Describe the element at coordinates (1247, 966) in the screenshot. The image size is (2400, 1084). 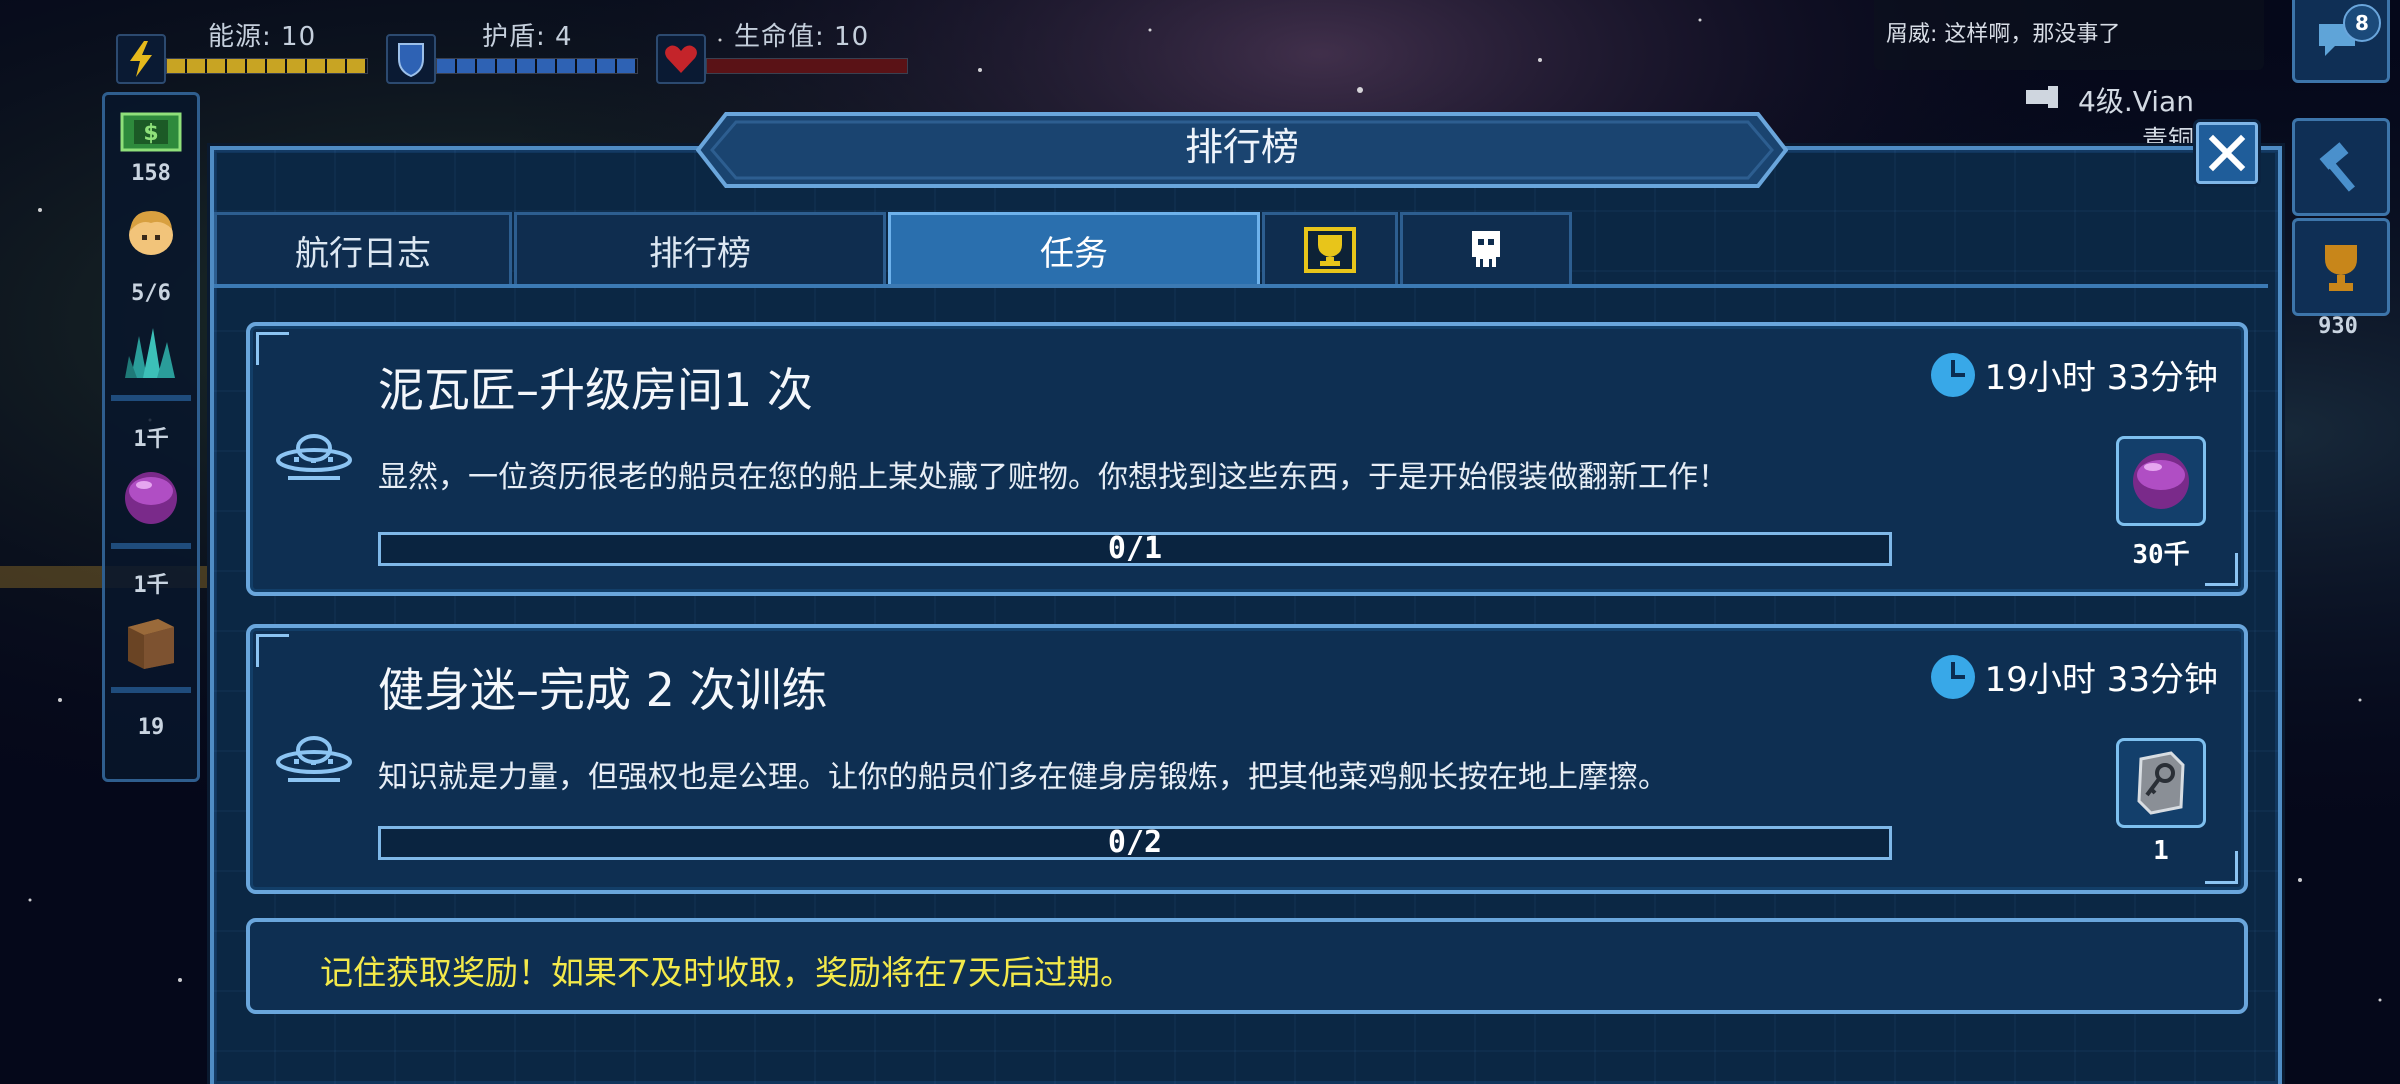
I see `reward-expiry-notice: 记住获取奖励！如果不及时收取，奖励将在7天后过期。` at that location.